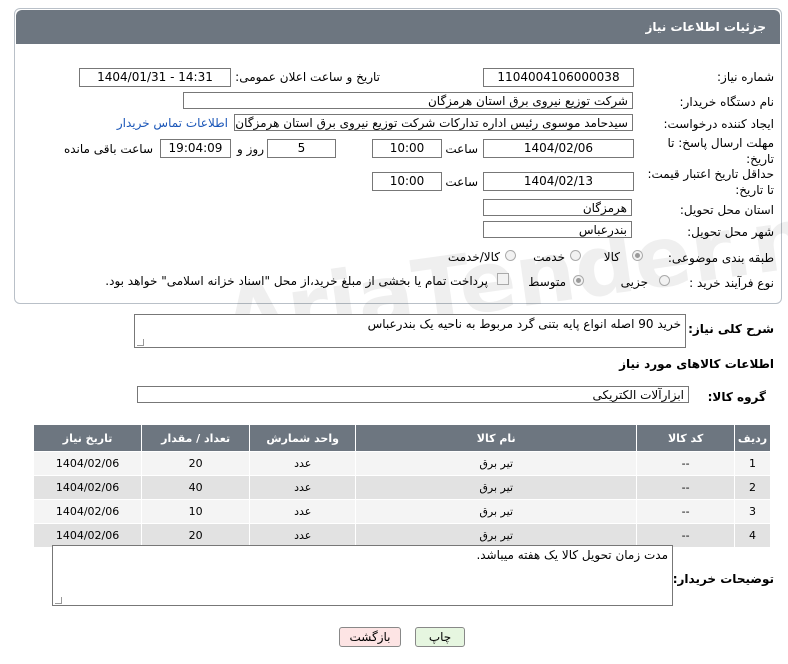  What do you see at coordinates (726, 210) in the screenshot?
I see `province-label: استان محل تحویل:` at bounding box center [726, 210].